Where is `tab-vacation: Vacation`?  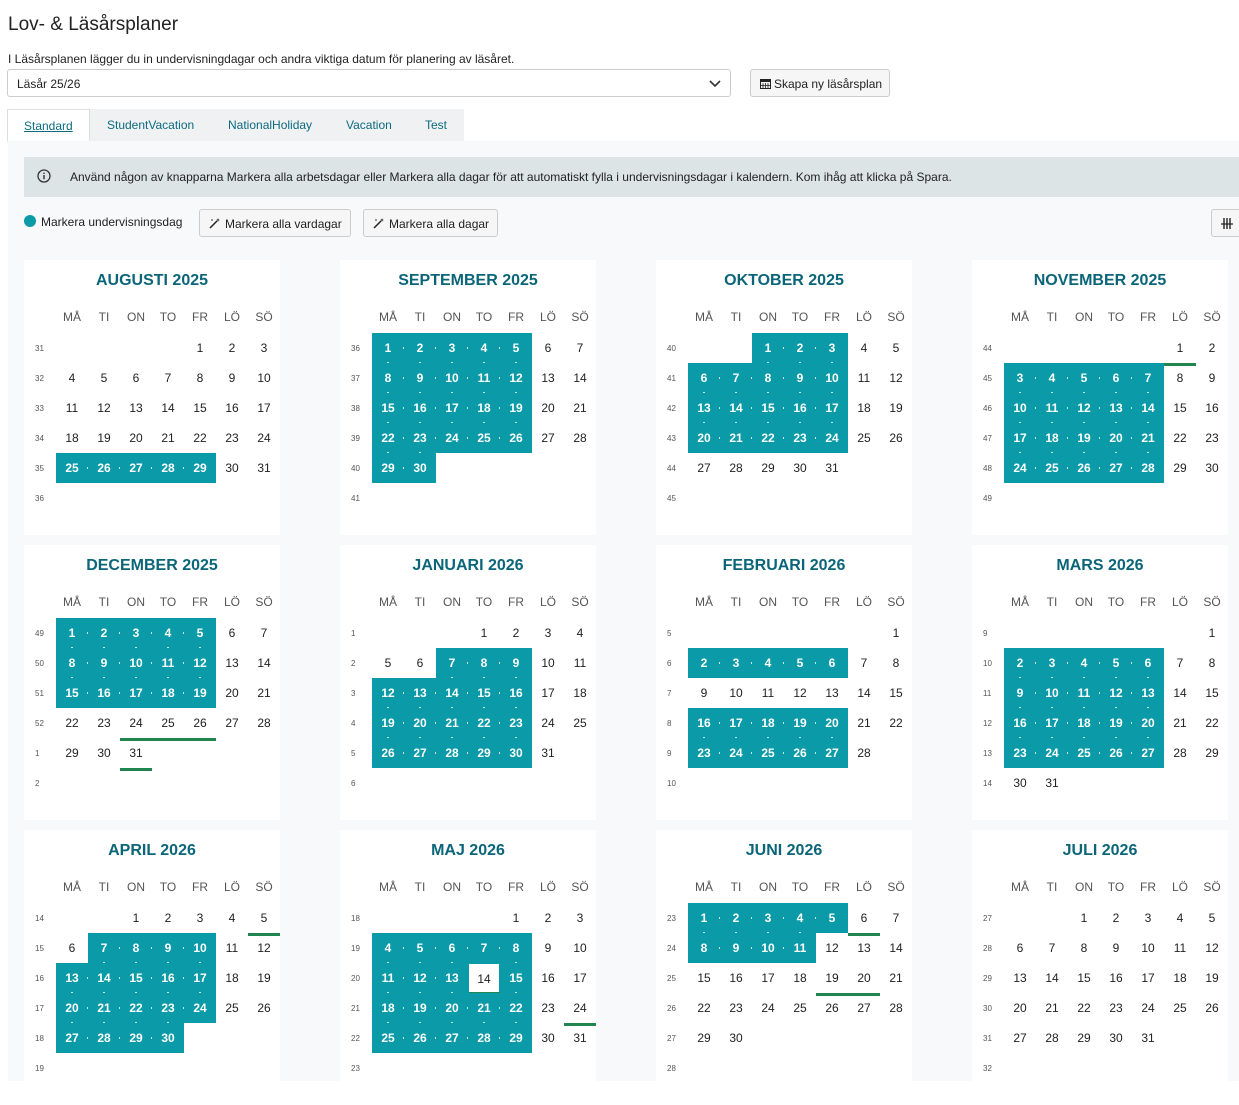 tab-vacation: Vacation is located at coordinates (368, 125).